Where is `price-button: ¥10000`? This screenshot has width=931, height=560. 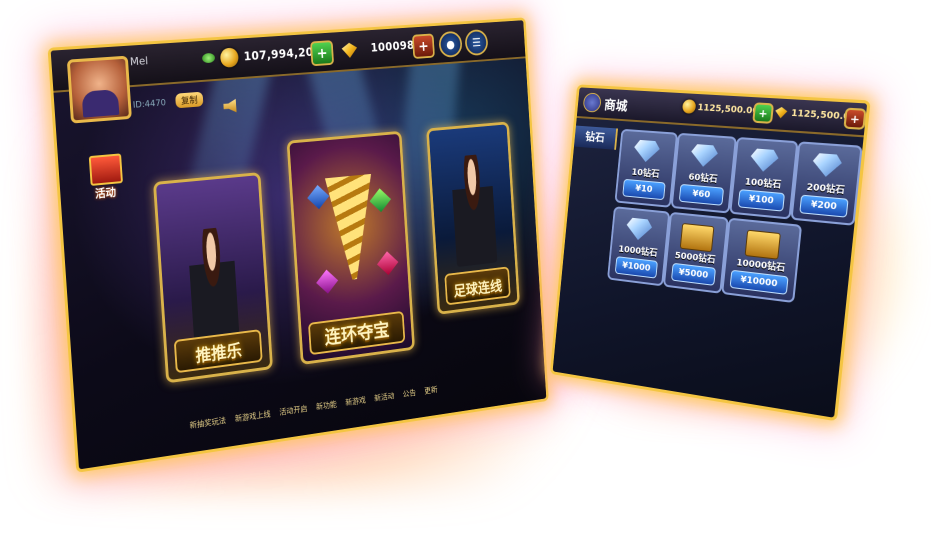 price-button: ¥10000 is located at coordinates (759, 282).